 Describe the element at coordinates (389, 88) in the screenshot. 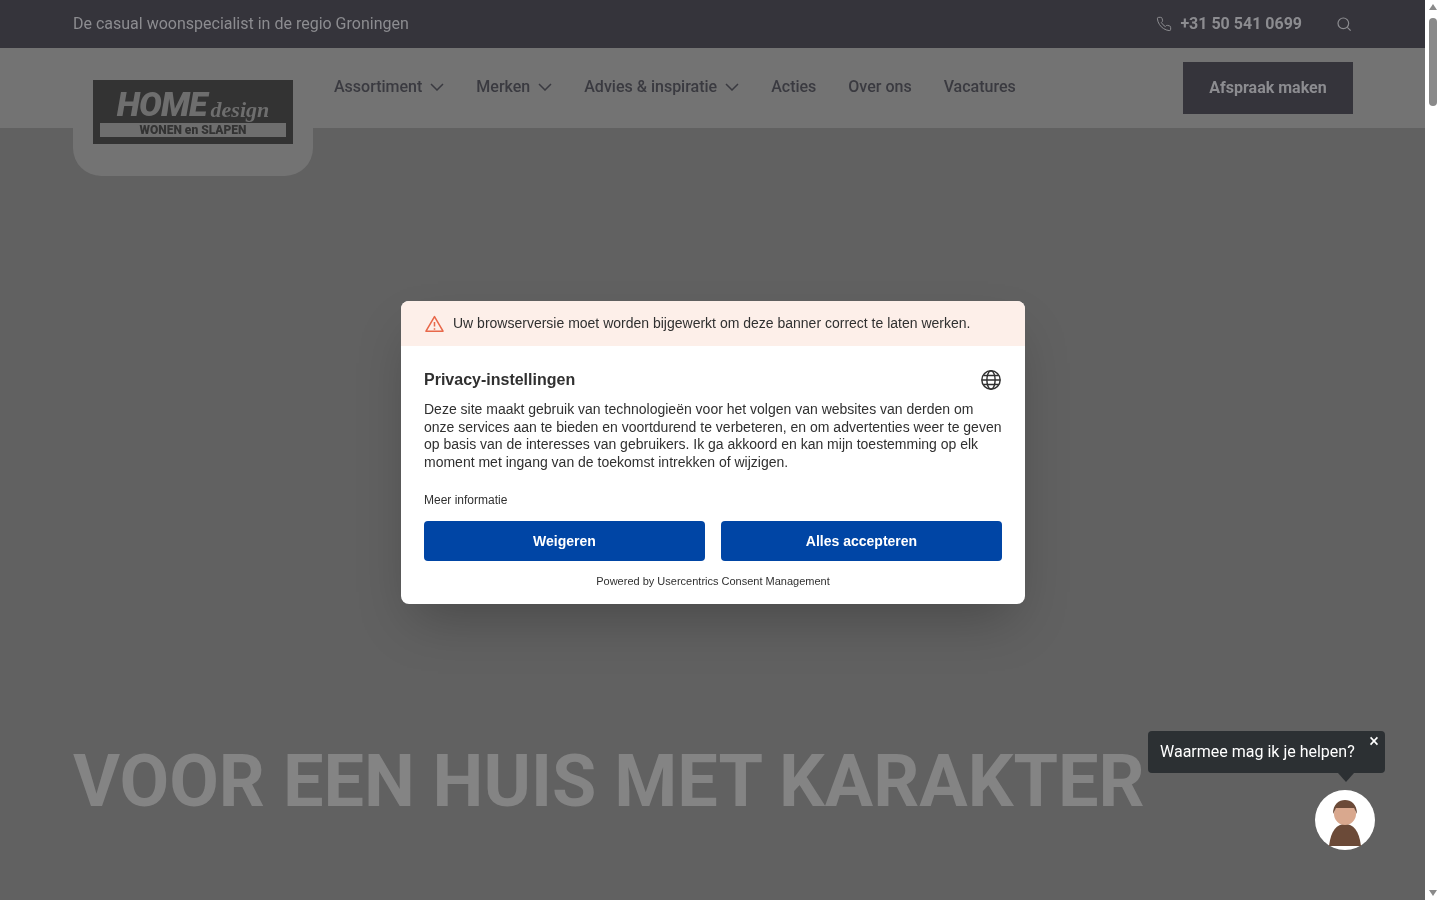

I see `nav-link: Assortiment` at that location.